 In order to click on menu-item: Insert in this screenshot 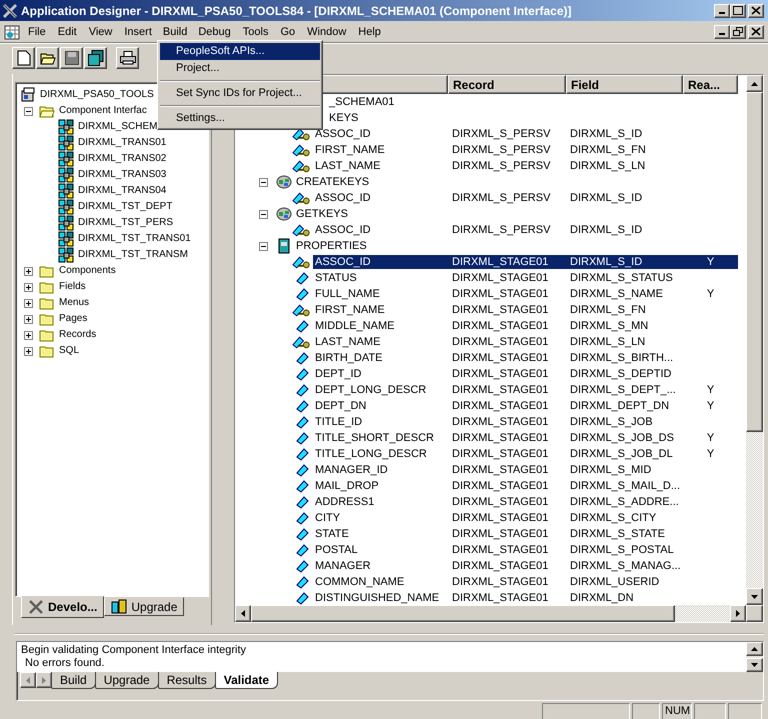, I will do `click(138, 32)`.